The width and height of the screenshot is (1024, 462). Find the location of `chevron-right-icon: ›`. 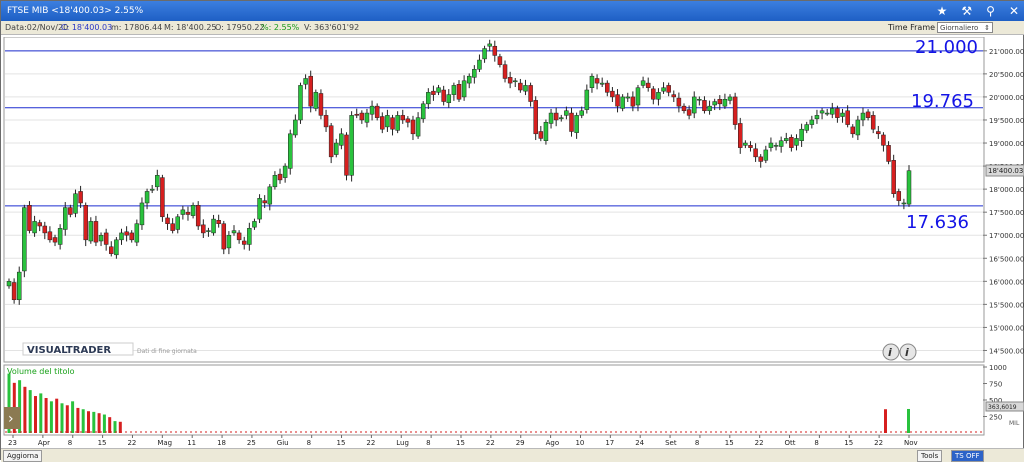

chevron-right-icon: › is located at coordinates (11, 419).